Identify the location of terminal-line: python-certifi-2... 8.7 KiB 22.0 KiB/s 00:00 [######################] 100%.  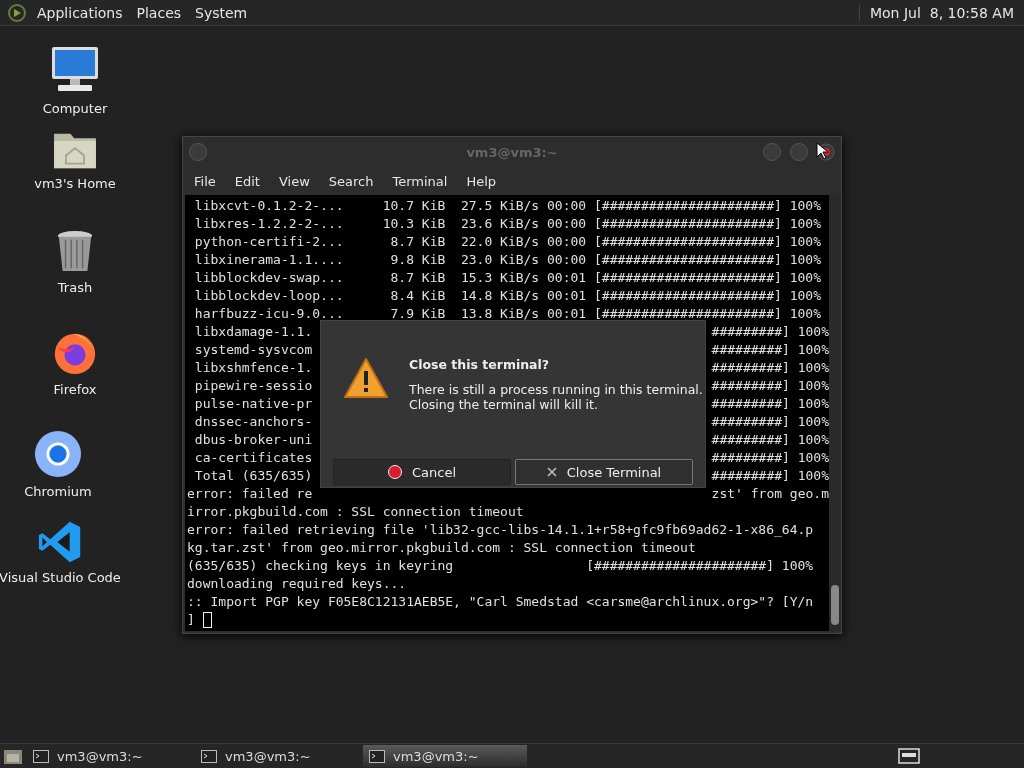
(507, 242).